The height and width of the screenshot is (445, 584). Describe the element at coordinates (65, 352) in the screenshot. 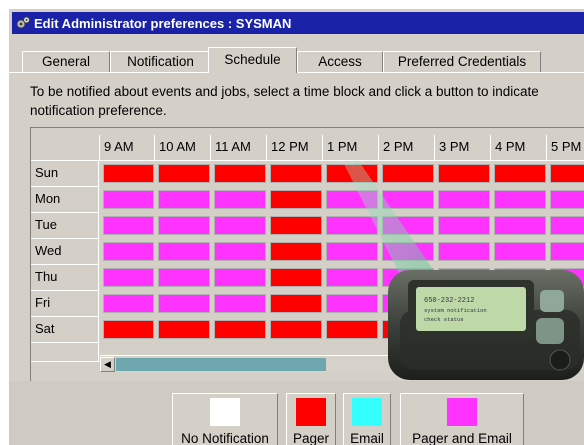

I see `empty-row-label` at that location.